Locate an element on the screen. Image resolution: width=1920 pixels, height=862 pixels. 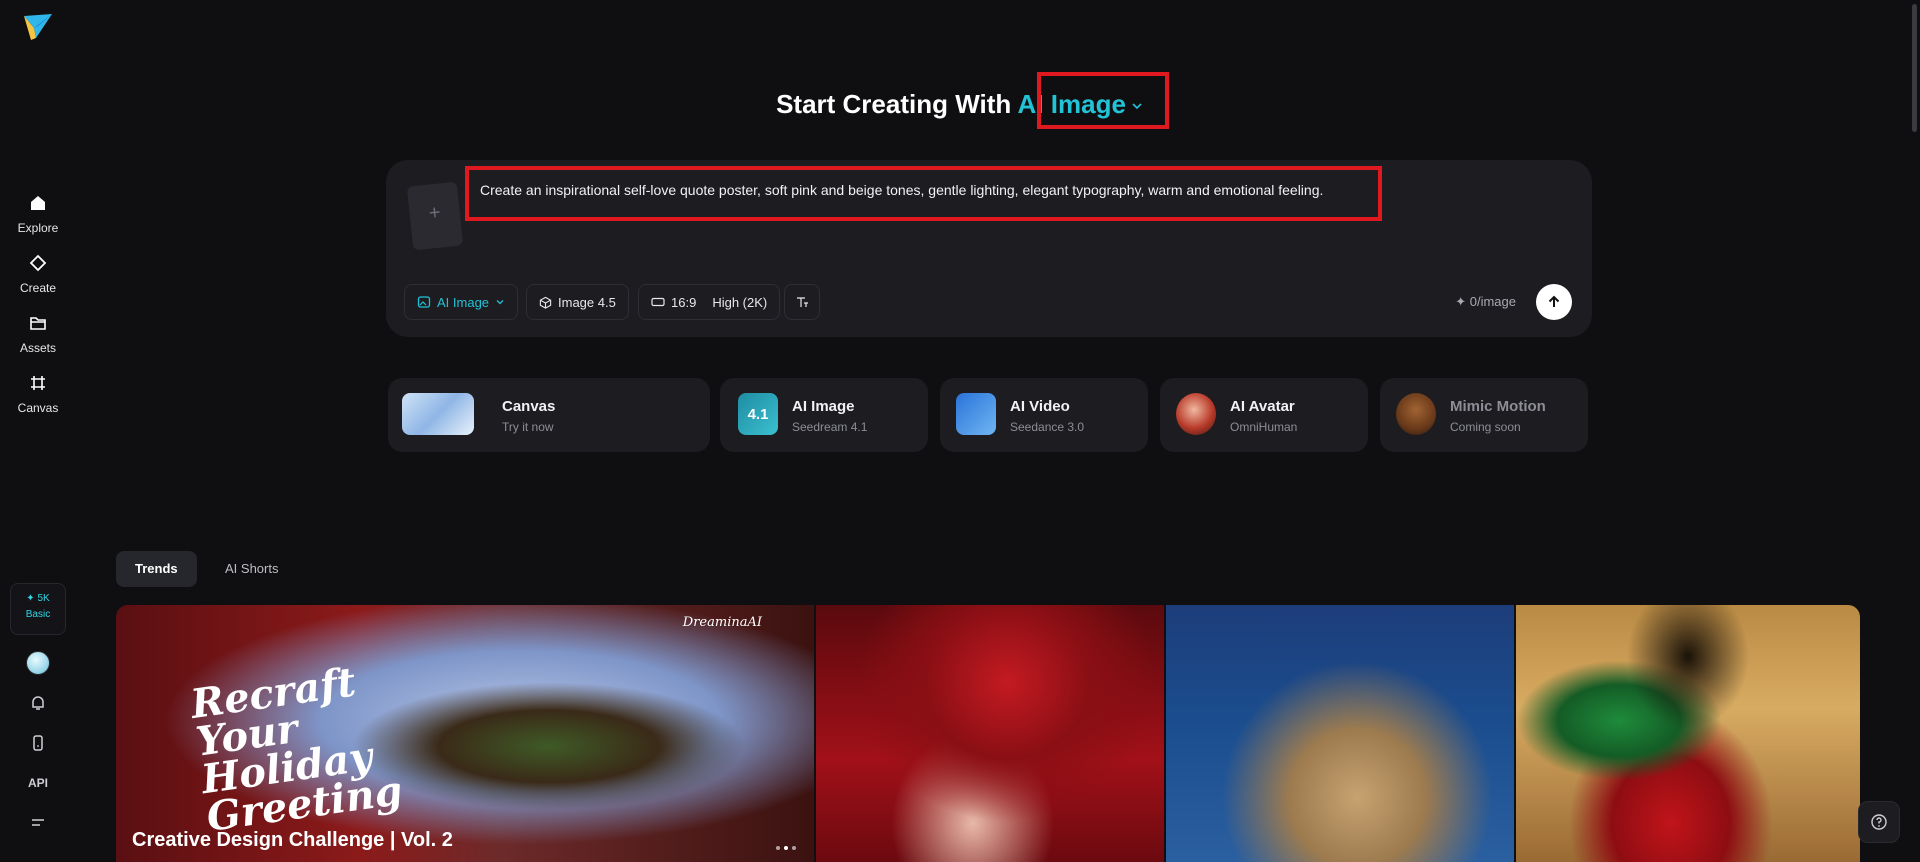
title-prefix: Start Creating With is located at coordinates (894, 104).